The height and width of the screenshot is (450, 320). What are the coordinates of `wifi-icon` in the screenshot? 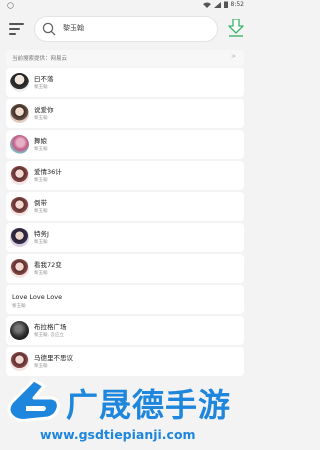 It's located at (206, 5).